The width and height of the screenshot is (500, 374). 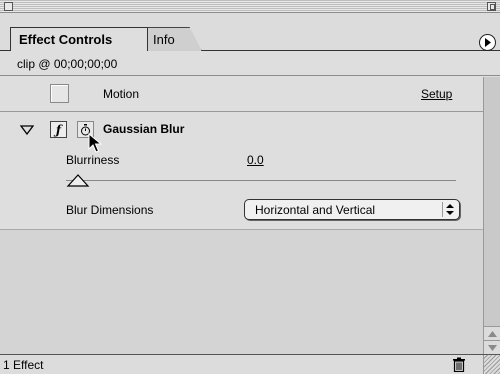 I want to click on close-box-icon, so click(x=8, y=6).